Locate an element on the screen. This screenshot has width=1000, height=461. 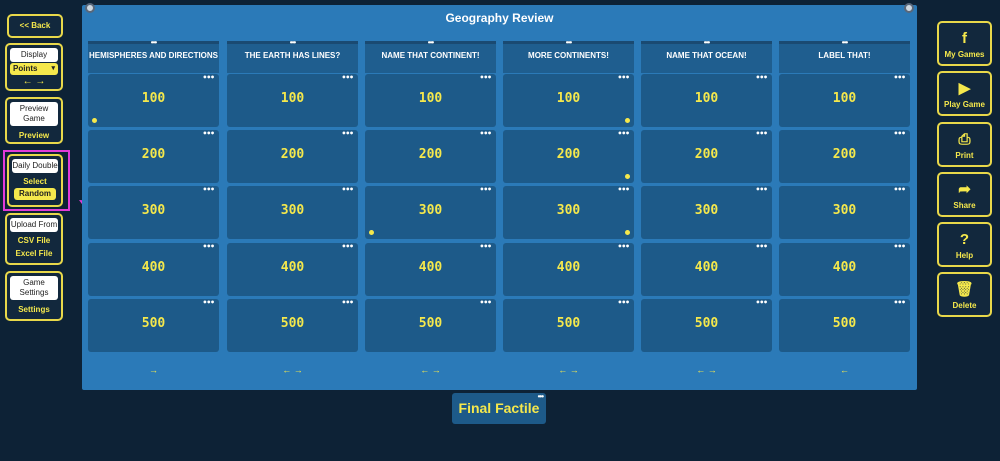
final-factile-button: Final Factile ••• is located at coordinates (499, 408).